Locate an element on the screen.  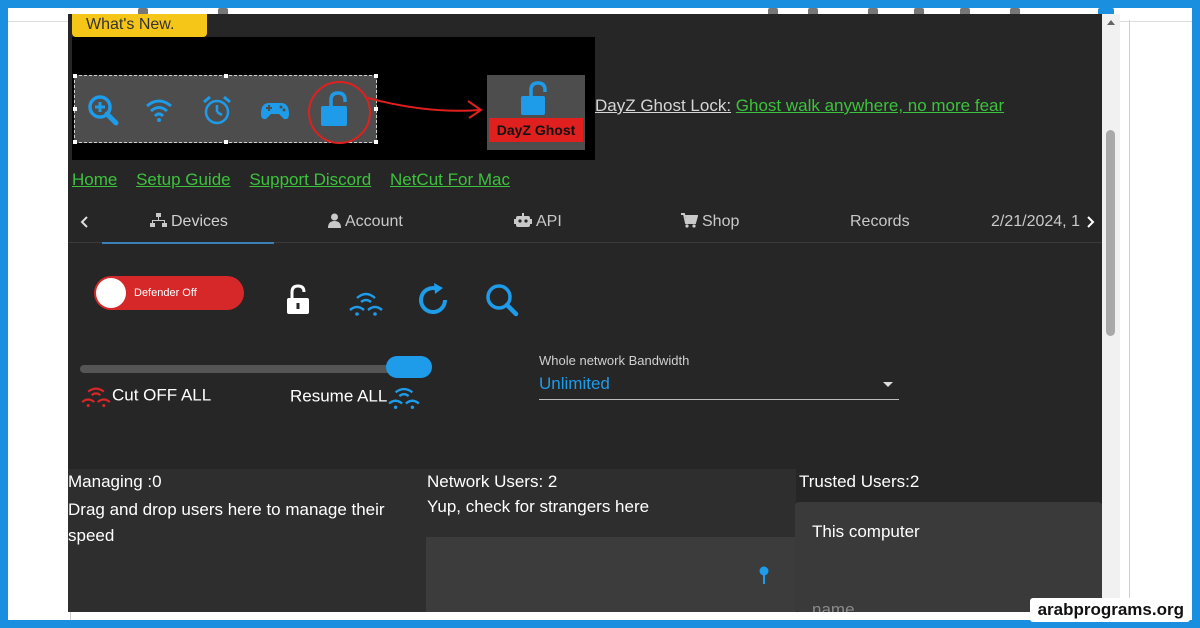
zoom-in-icon is located at coordinates (103, 110).